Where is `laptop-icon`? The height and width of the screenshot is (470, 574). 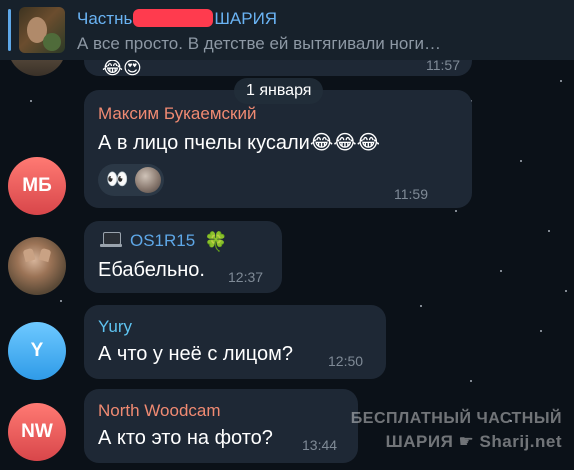
laptop-icon is located at coordinates (111, 240).